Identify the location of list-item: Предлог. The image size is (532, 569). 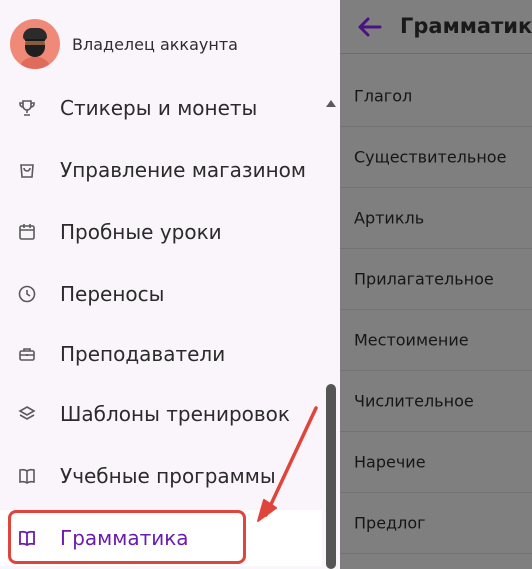
(436, 523).